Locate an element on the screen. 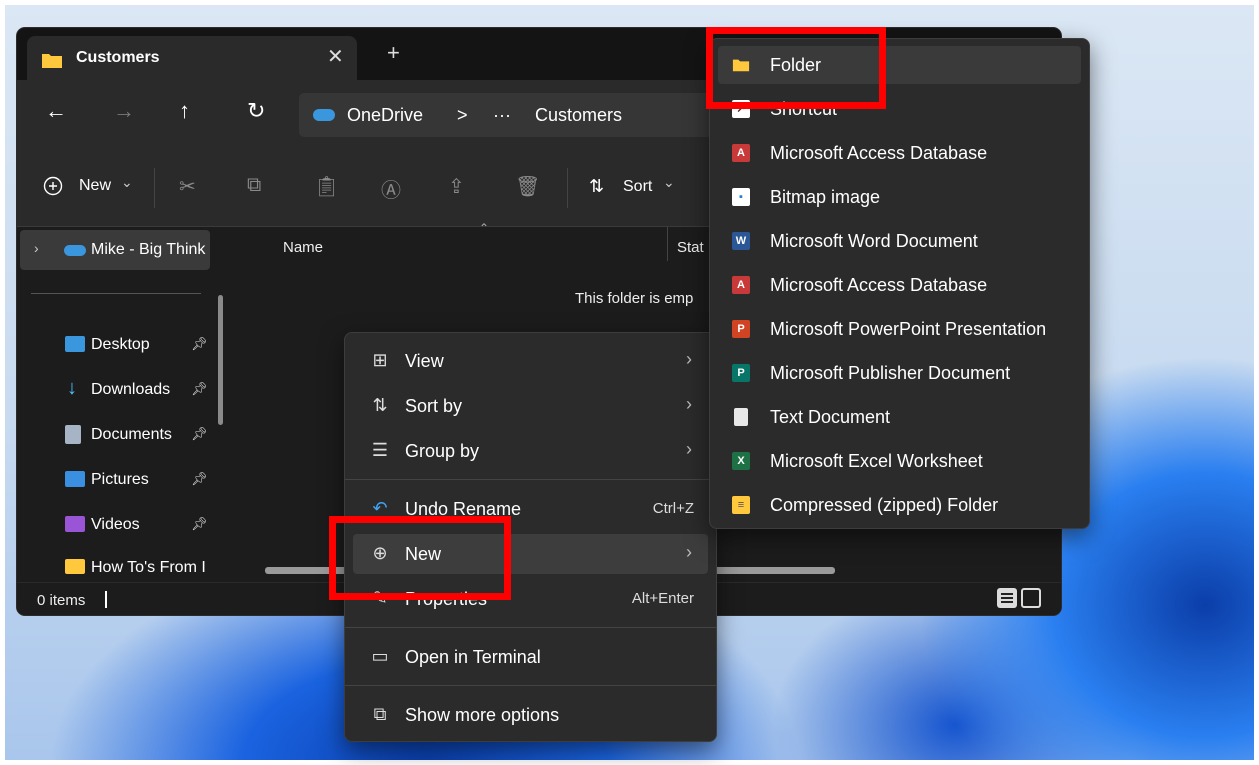  submenu-item-text-document: Text Document is located at coordinates (899, 417).